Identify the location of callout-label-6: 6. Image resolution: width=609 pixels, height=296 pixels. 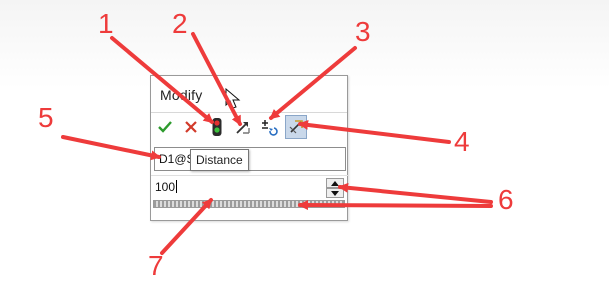
(506, 199).